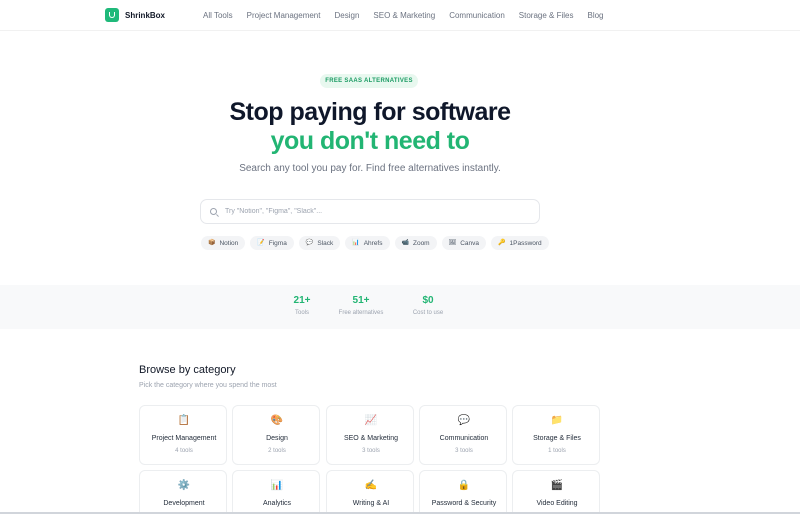 This screenshot has width=800, height=514. What do you see at coordinates (557, 438) in the screenshot?
I see `category-name: Storage & Files` at bounding box center [557, 438].